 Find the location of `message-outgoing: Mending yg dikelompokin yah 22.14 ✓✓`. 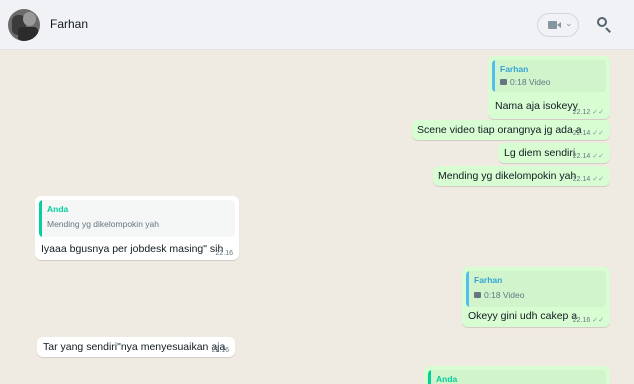

message-outgoing: Mending yg dikelompokin yah 22.14 ✓✓ is located at coordinates (521, 176).